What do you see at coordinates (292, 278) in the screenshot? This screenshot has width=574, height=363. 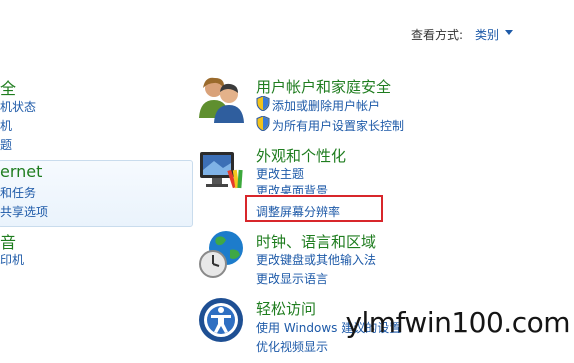 I see `link-change-display-language: 更改显示语言` at bounding box center [292, 278].